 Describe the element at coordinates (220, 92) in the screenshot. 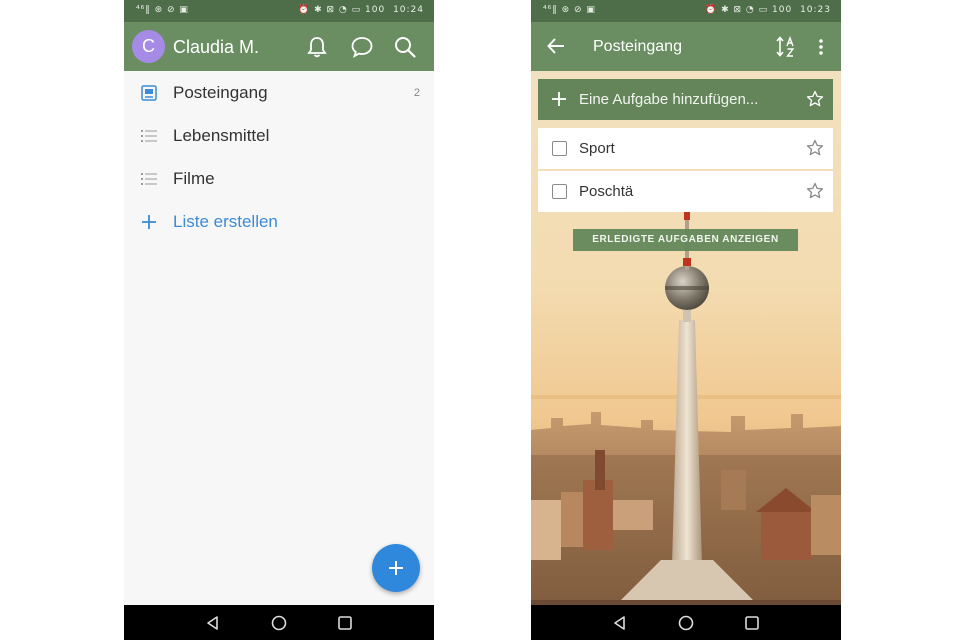

I see `list-item-label: Posteingang` at that location.